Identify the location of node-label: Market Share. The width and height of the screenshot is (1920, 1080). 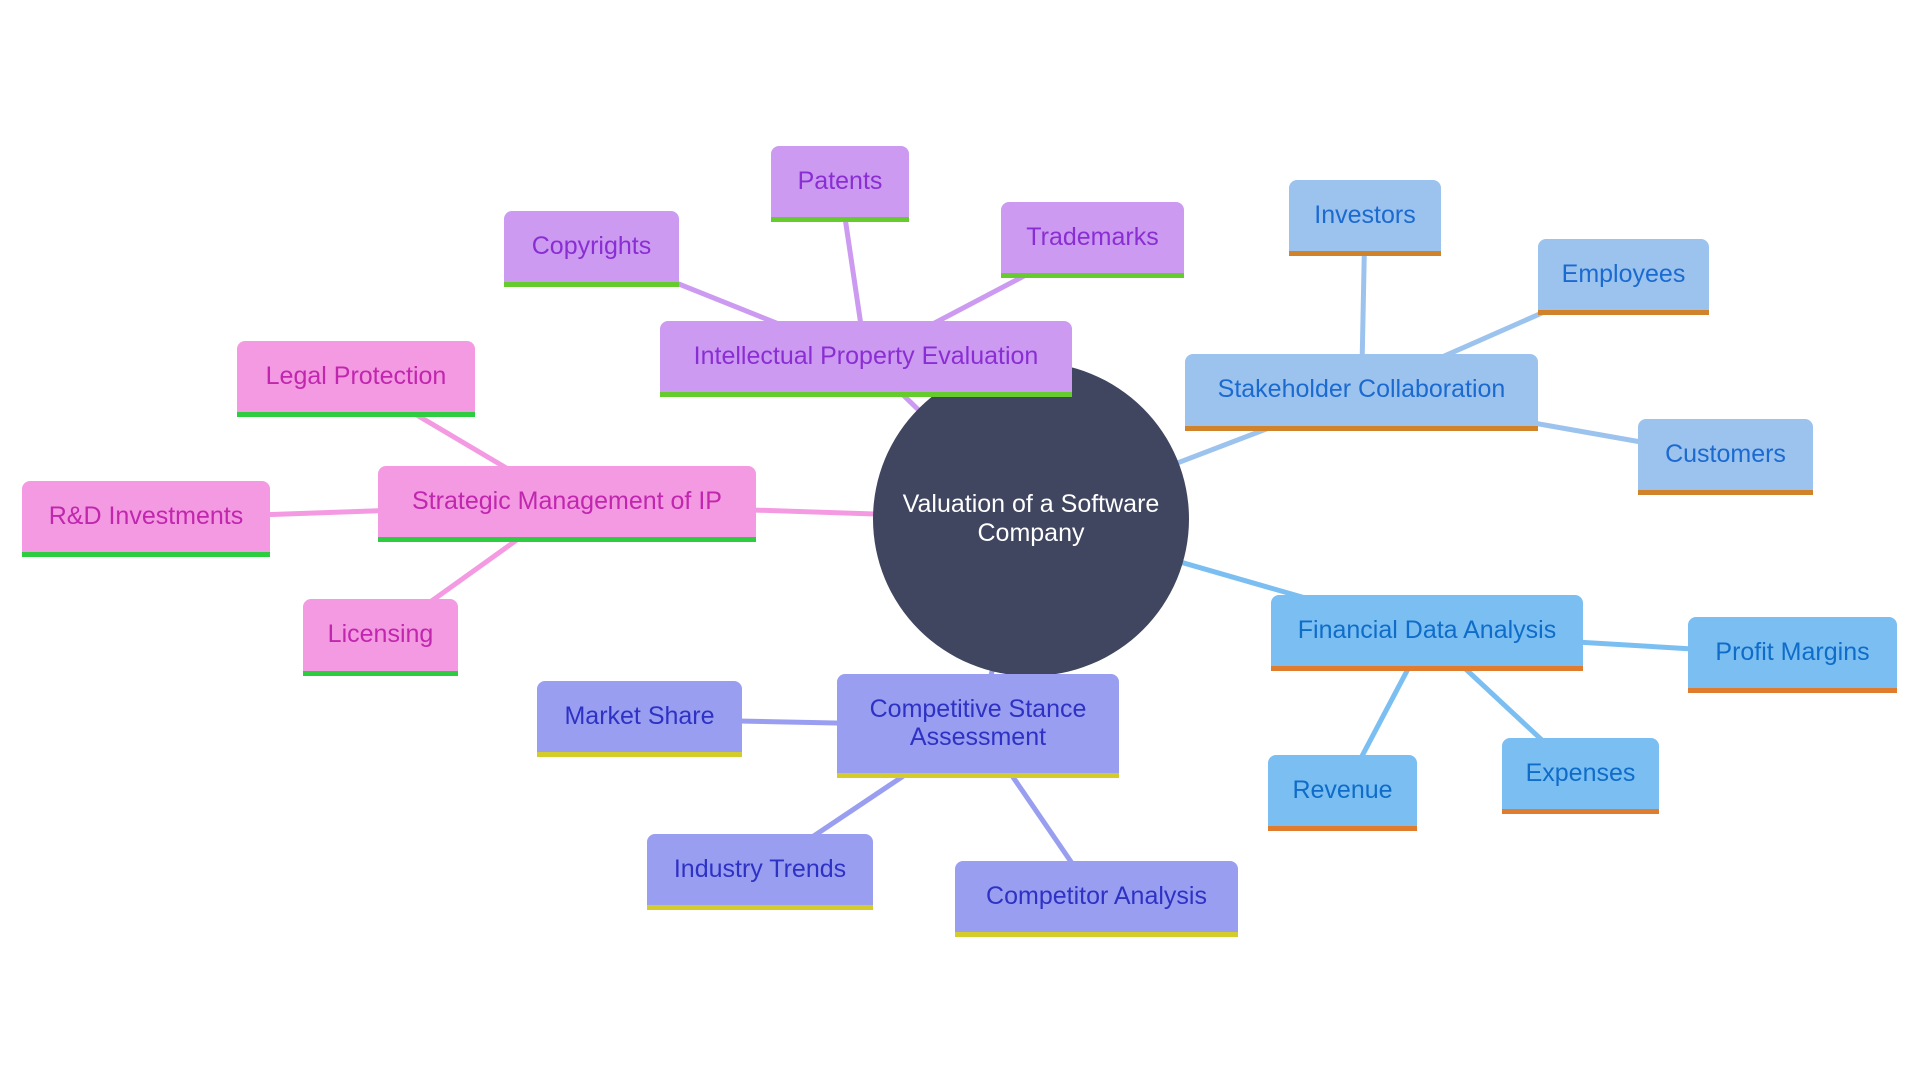
(639, 715).